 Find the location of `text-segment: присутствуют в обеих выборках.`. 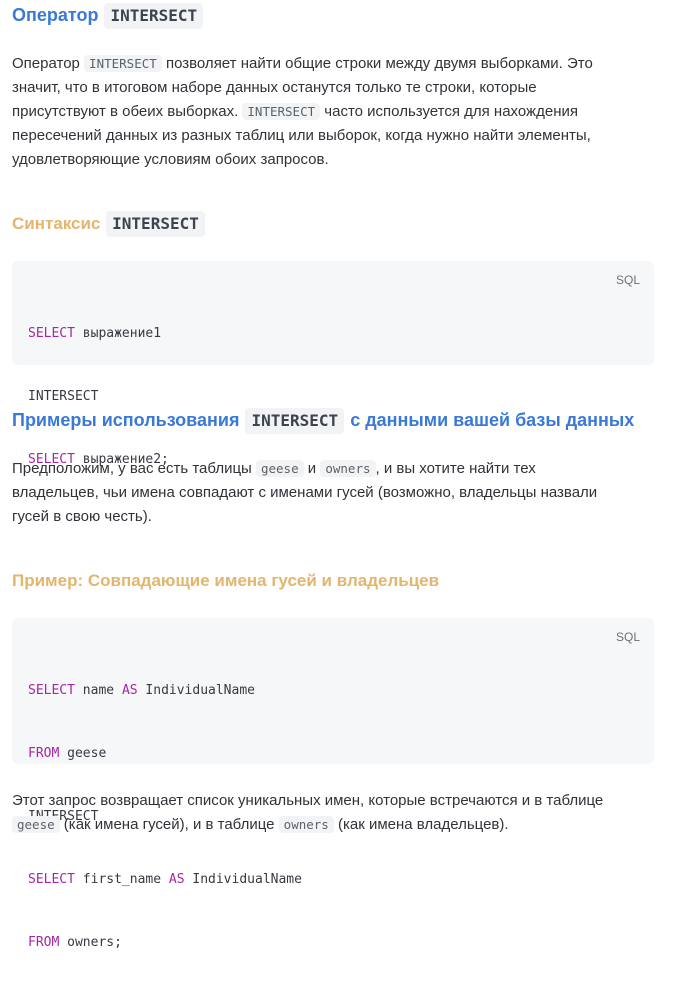

text-segment: присутствуют в обеих выборках. is located at coordinates (127, 111).